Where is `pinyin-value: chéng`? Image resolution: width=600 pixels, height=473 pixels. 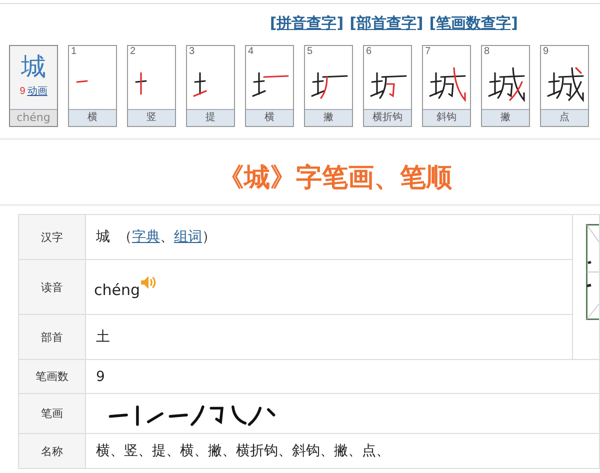 pinyin-value: chéng is located at coordinates (117, 290).